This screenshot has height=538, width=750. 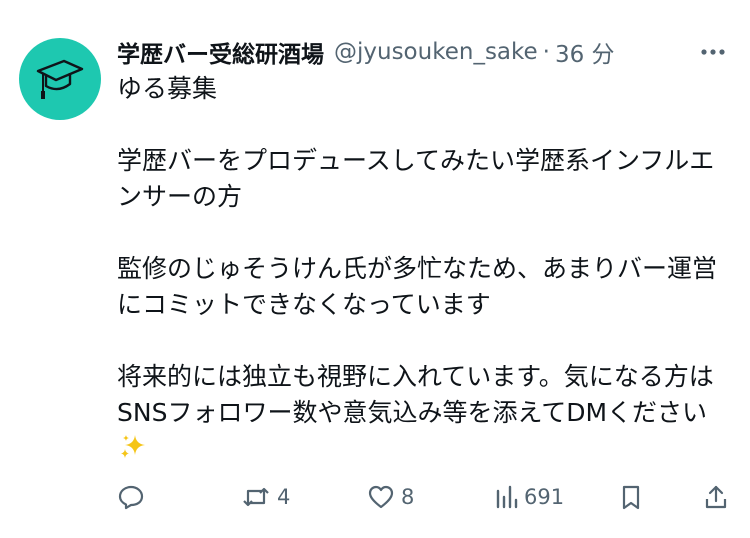 I want to click on reply-button, so click(x=131, y=497).